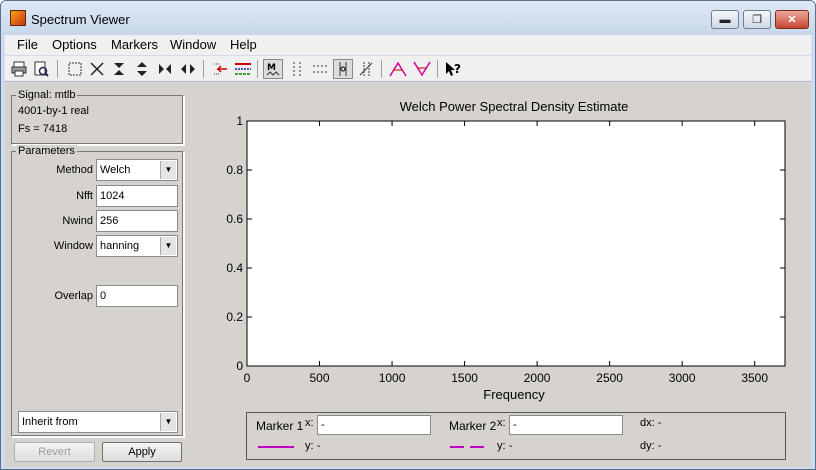  What do you see at coordinates (276, 447) in the screenshot?
I see `marker1-line-swatch` at bounding box center [276, 447].